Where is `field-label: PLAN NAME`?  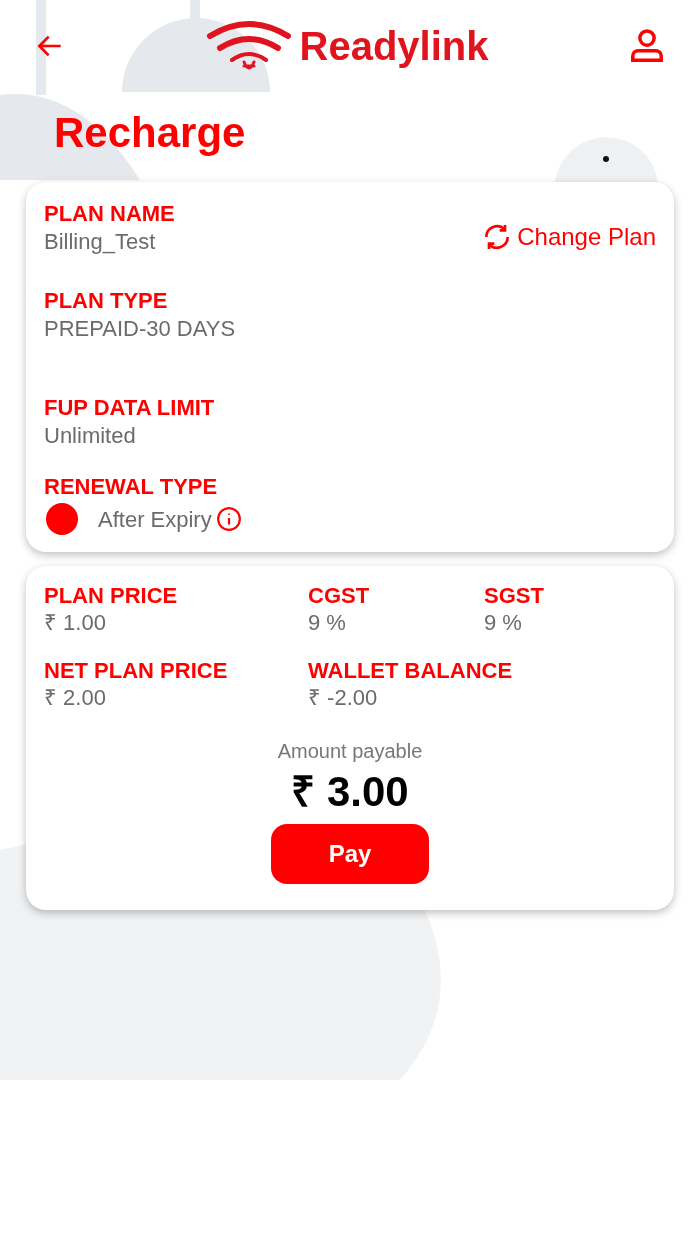
field-label: PLAN NAME is located at coordinates (109, 214).